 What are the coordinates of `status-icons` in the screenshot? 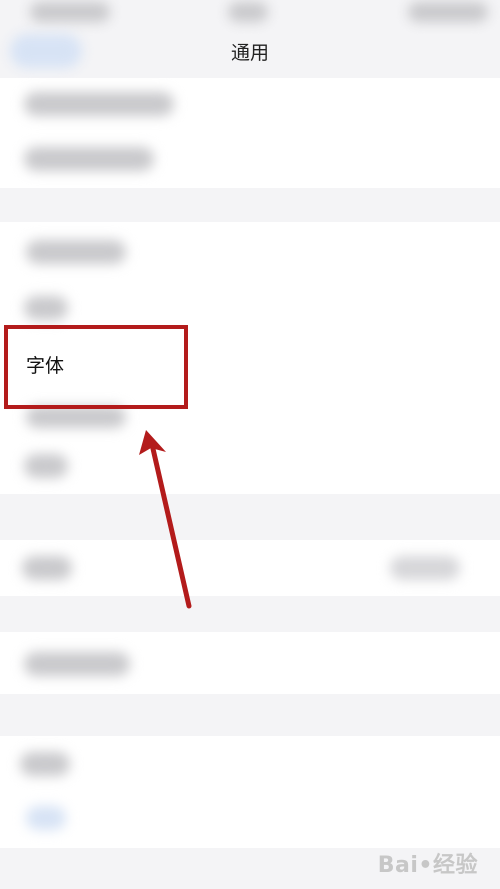 It's located at (448, 12).